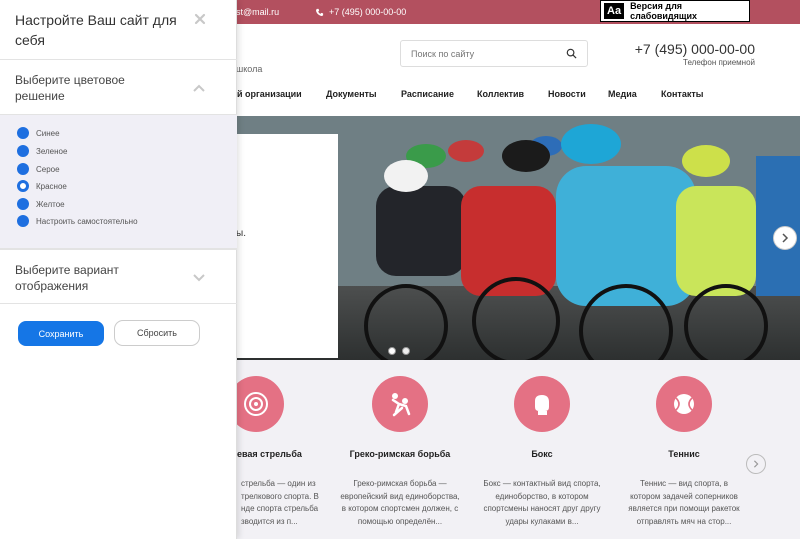  Describe the element at coordinates (257, 12) in the screenshot. I see `topbar-email: st@mail.ru` at that location.